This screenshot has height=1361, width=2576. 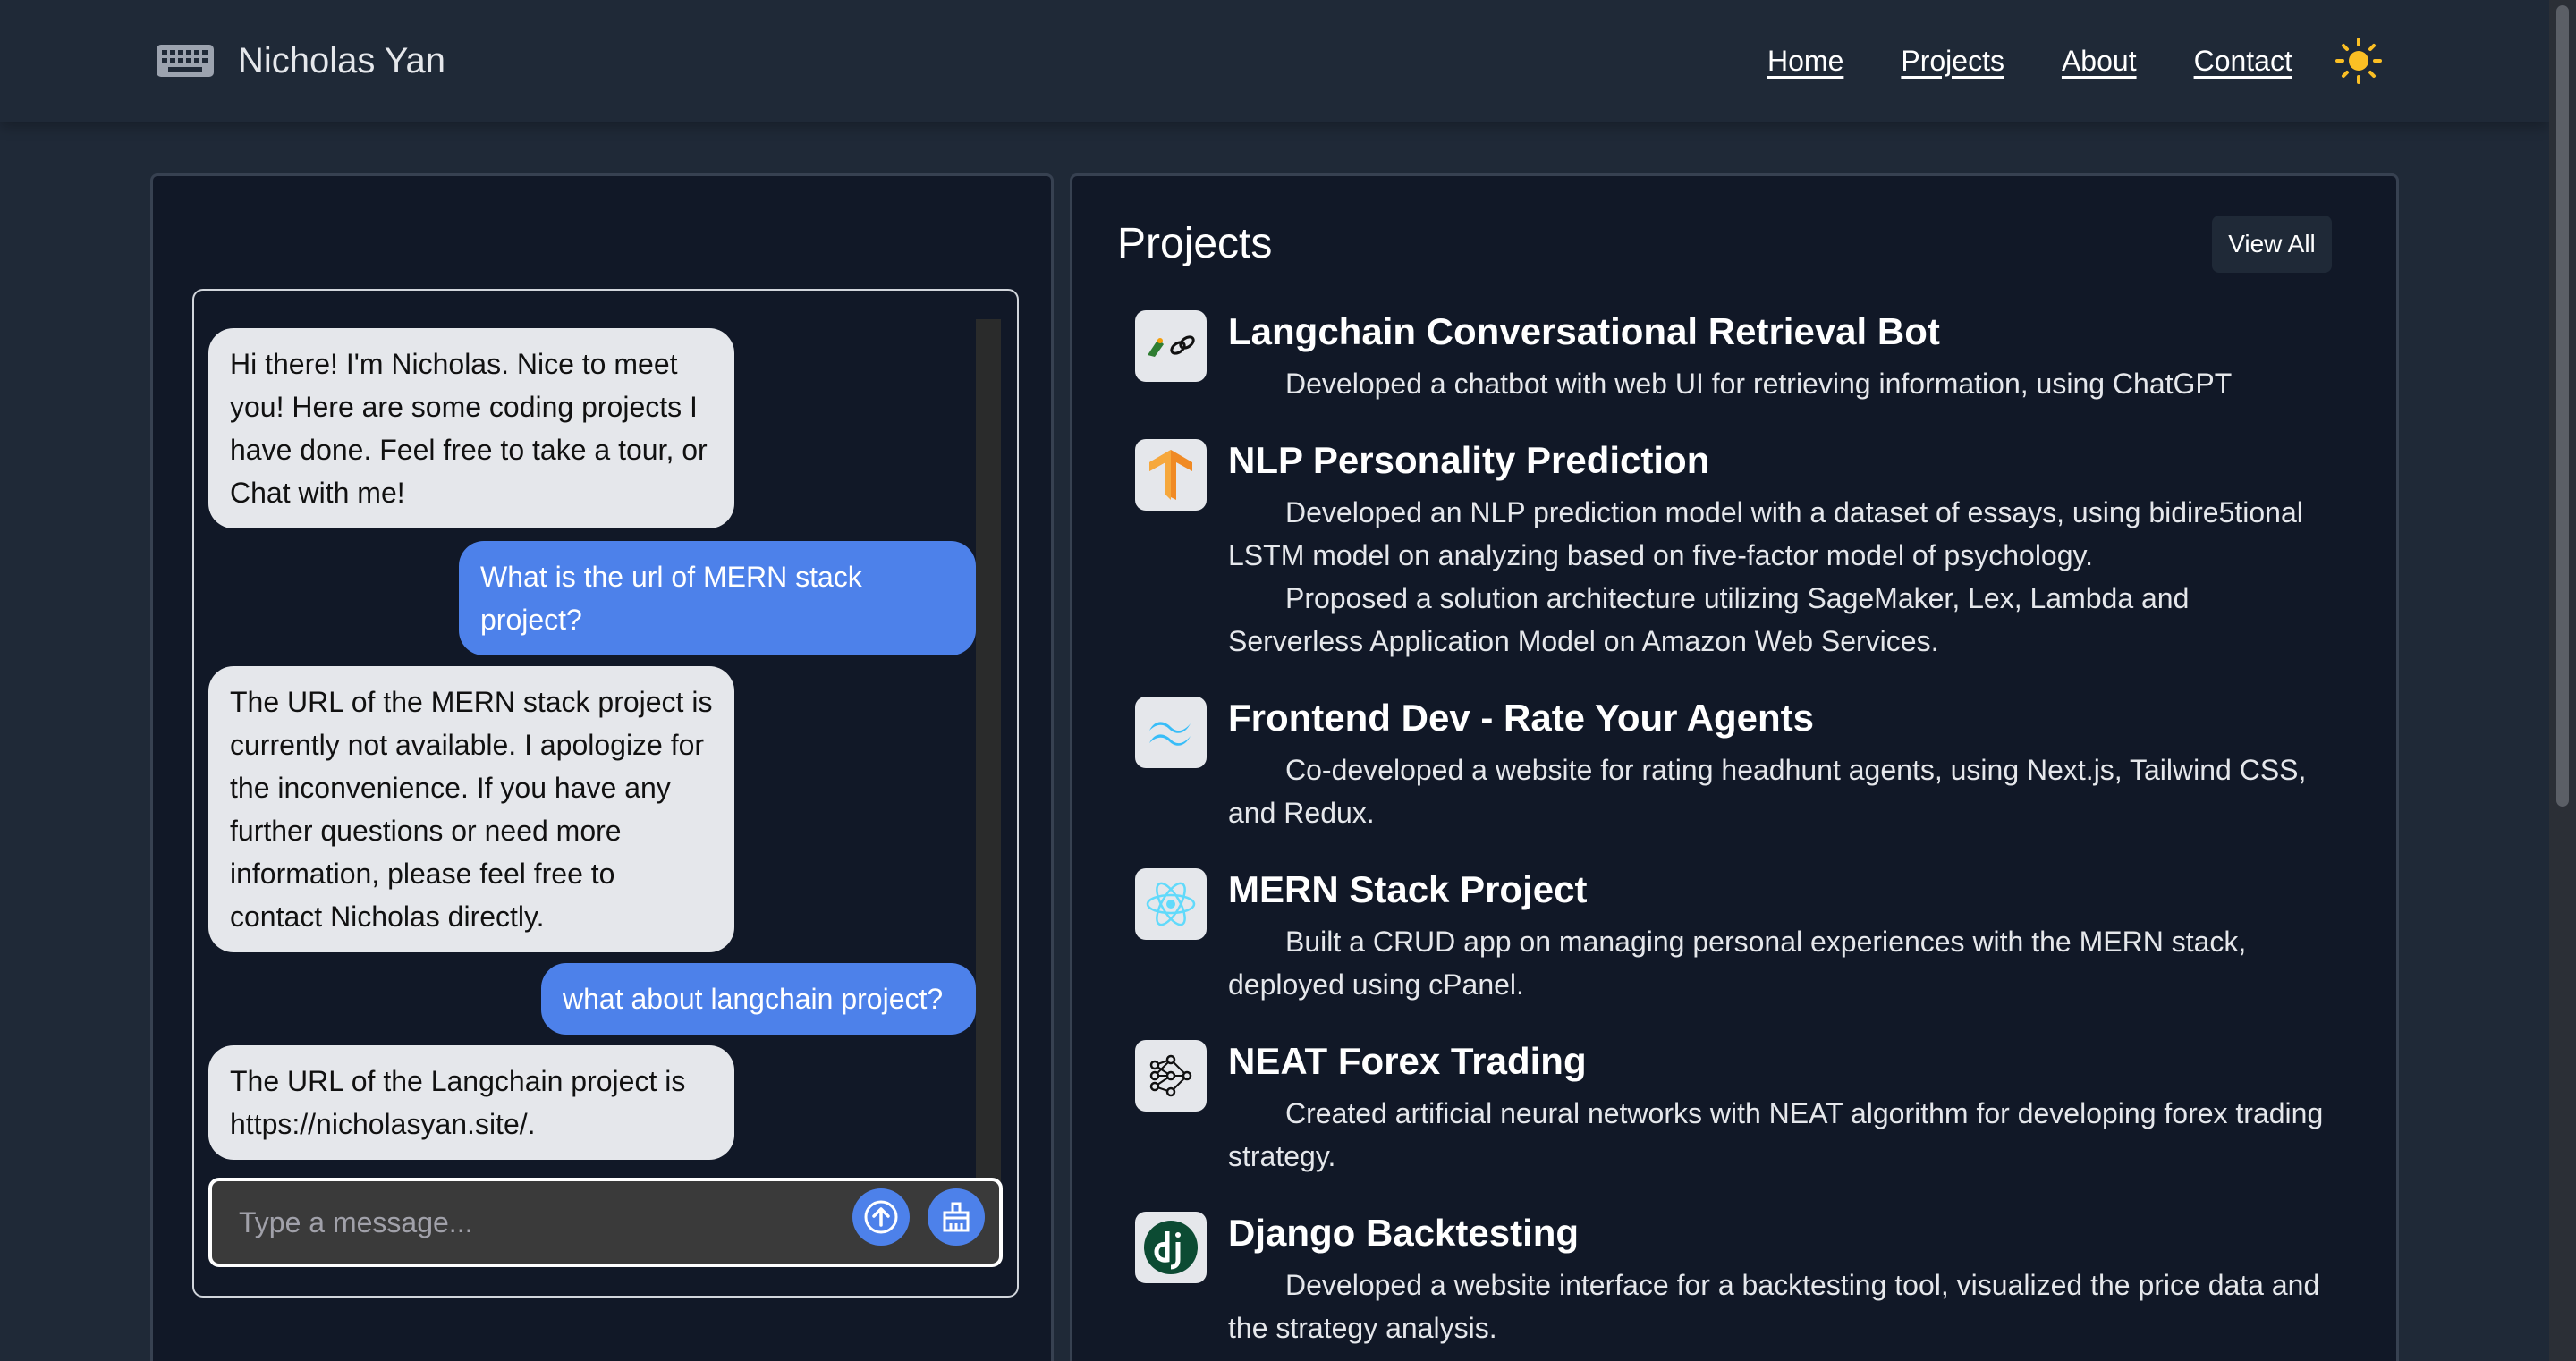 What do you see at coordinates (1521, 718) in the screenshot?
I see `project-title: Frontend Dev - Rate Your Agents` at bounding box center [1521, 718].